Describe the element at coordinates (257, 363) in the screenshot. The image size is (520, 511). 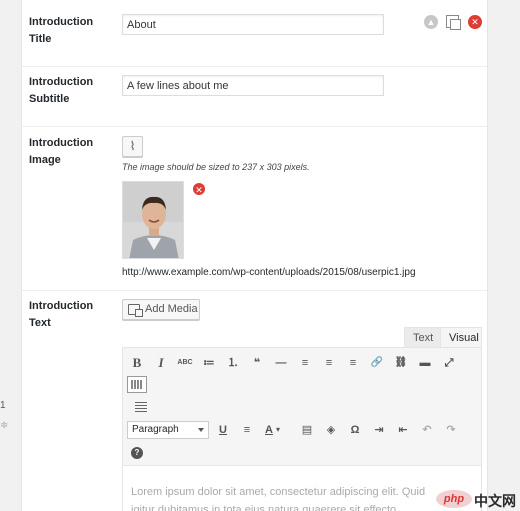
I see `blockquote-icon: ❝` at that location.